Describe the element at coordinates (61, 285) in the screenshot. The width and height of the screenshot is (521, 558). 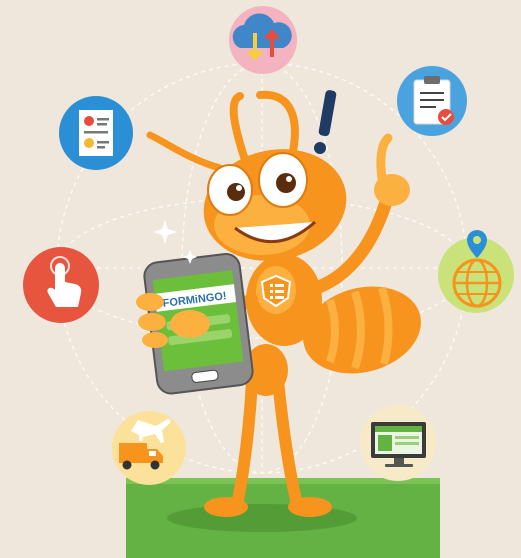
I see `touch-hand-icon` at that location.